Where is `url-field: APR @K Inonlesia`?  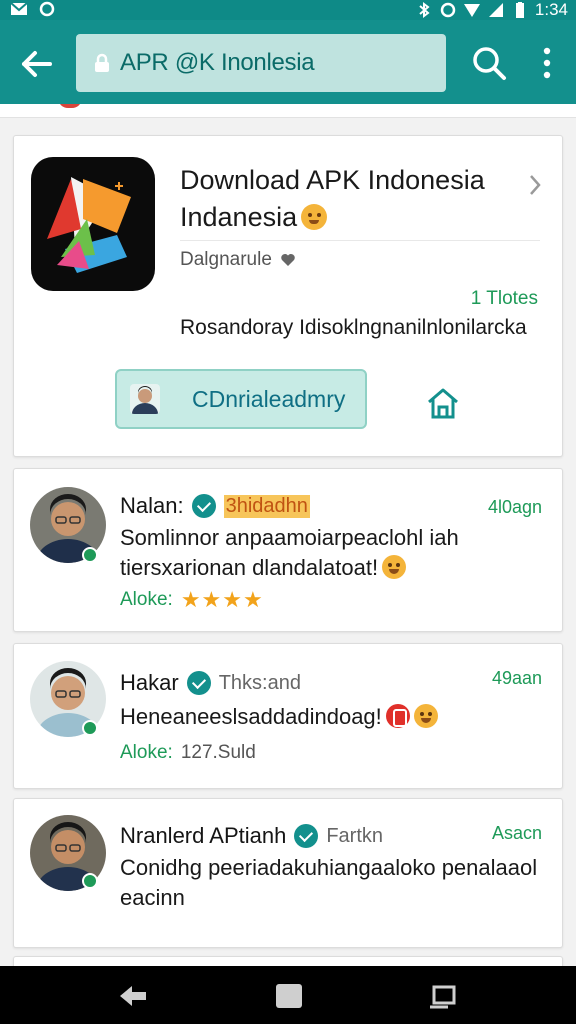 url-field: APR @K Inonlesia is located at coordinates (261, 63).